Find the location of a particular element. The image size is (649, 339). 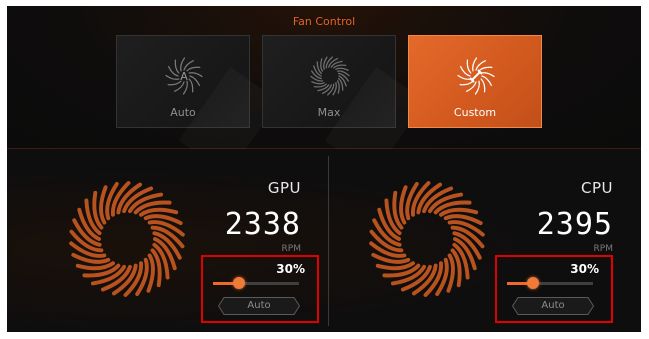

cpu-auto-button: Auto is located at coordinates (553, 306).